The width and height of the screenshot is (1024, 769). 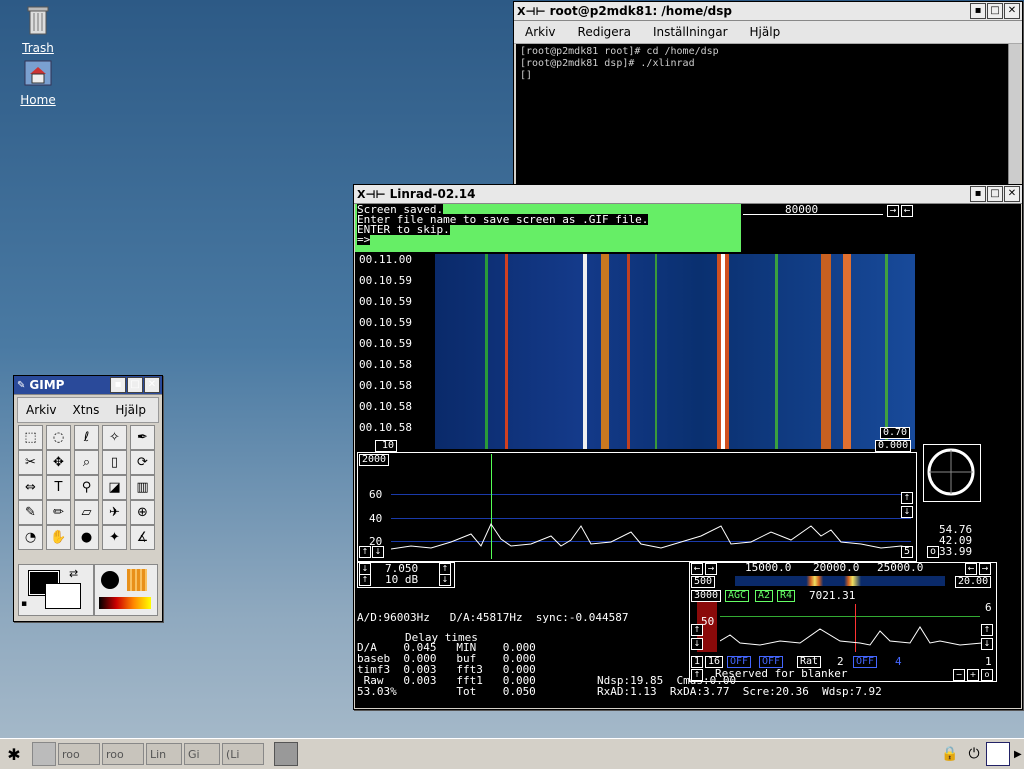 What do you see at coordinates (202, 754) in the screenshot?
I see `task-gimp: Gi` at bounding box center [202, 754].